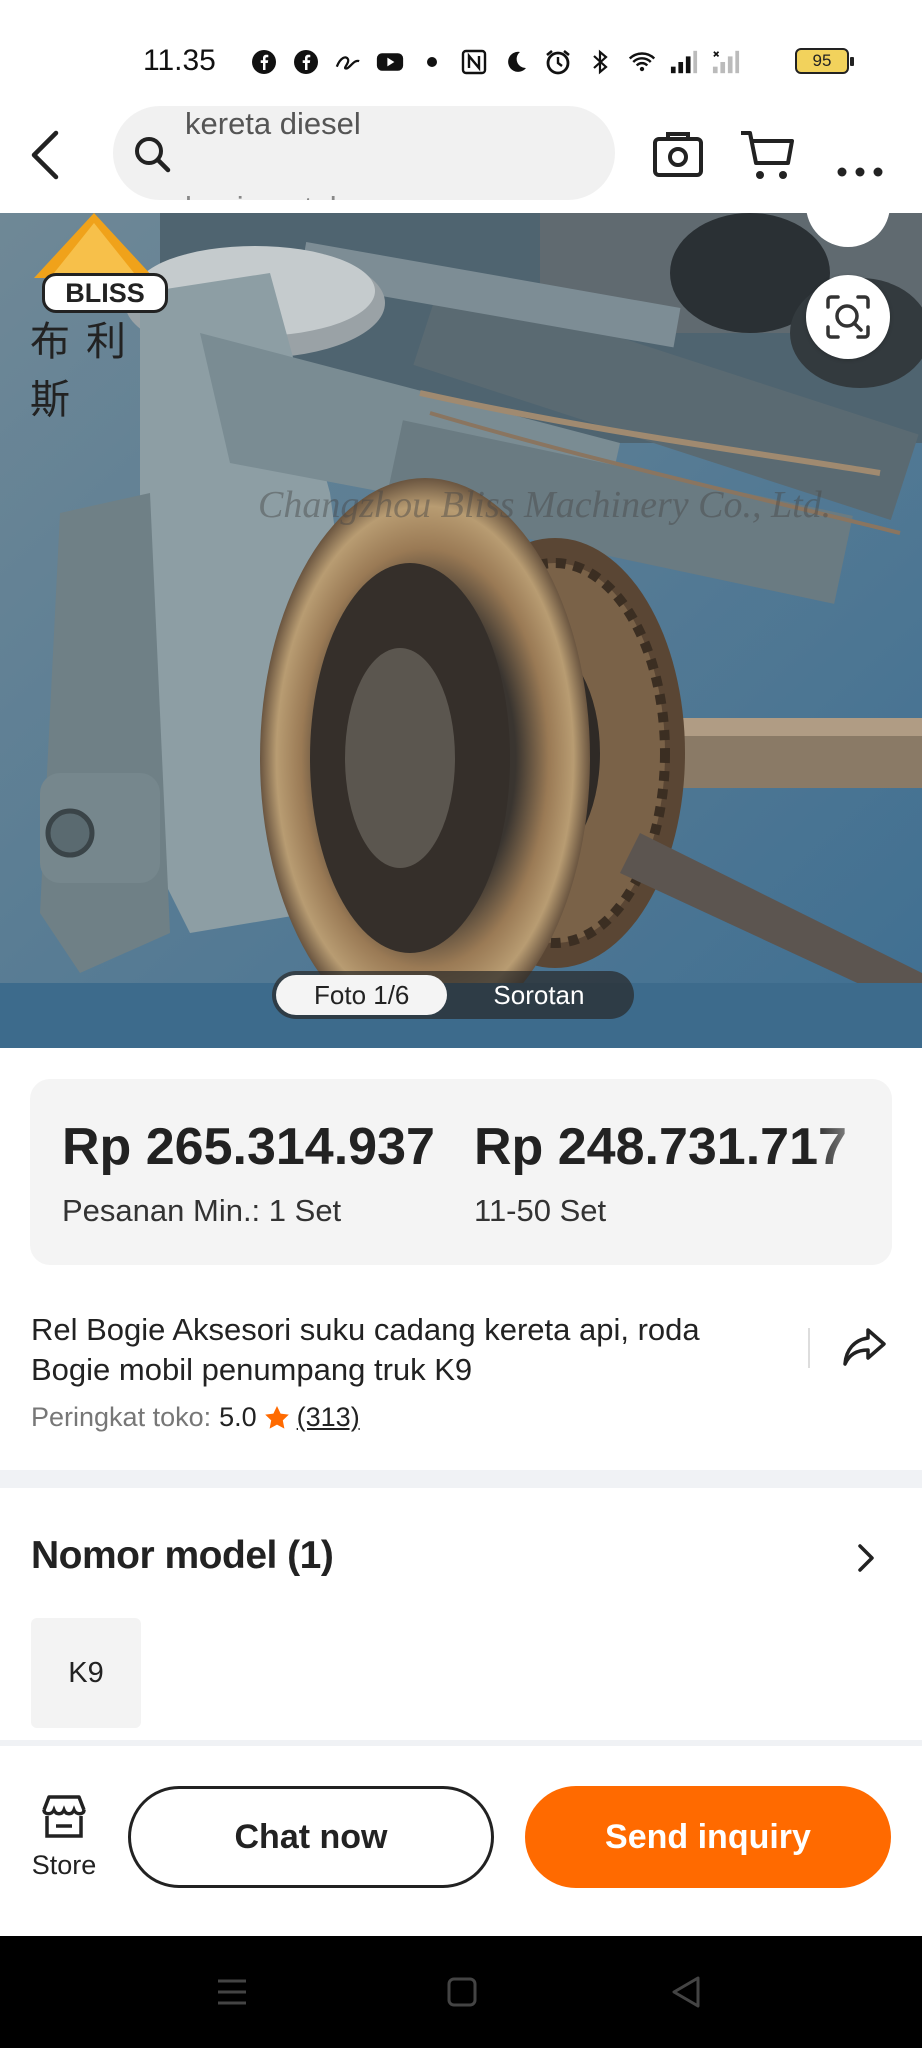  What do you see at coordinates (311, 1837) in the screenshot?
I see `chat-now-button: Chat now` at bounding box center [311, 1837].